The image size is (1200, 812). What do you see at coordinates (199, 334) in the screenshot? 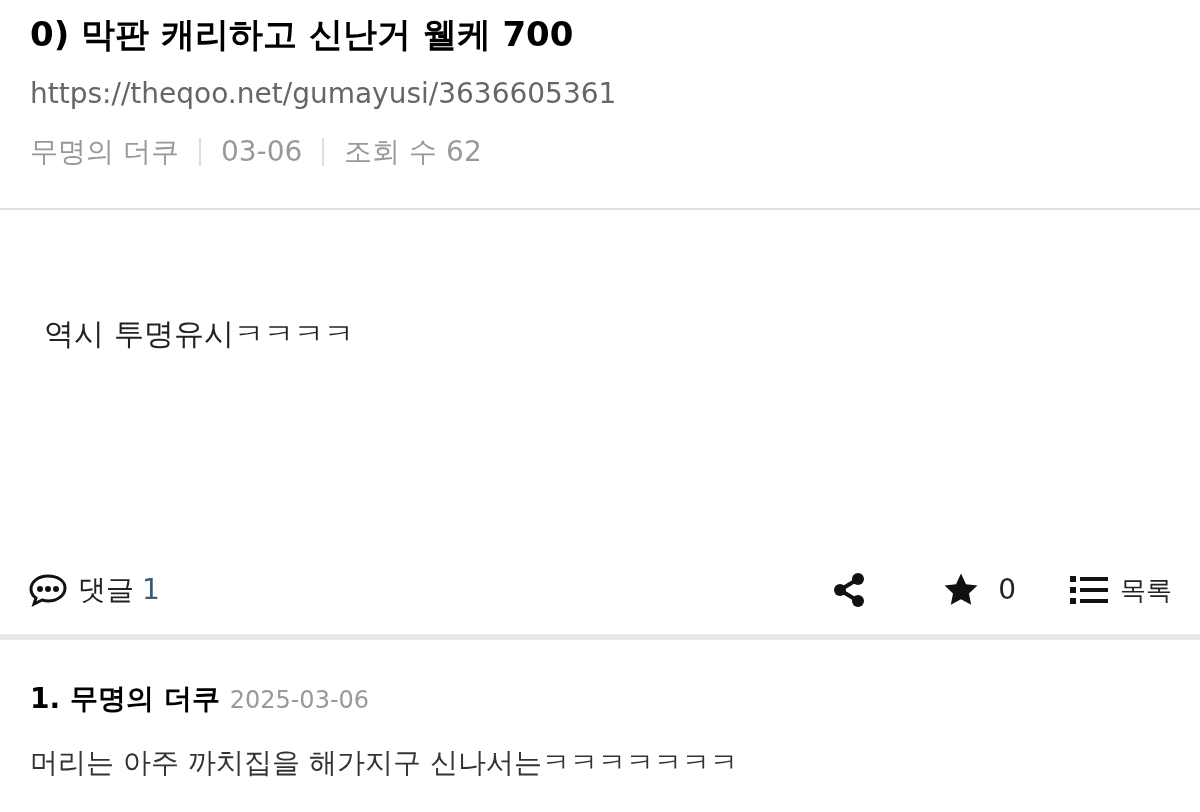
I see `post-body: 역시 투명유시ㅋㅋㅋㅋ` at bounding box center [199, 334].